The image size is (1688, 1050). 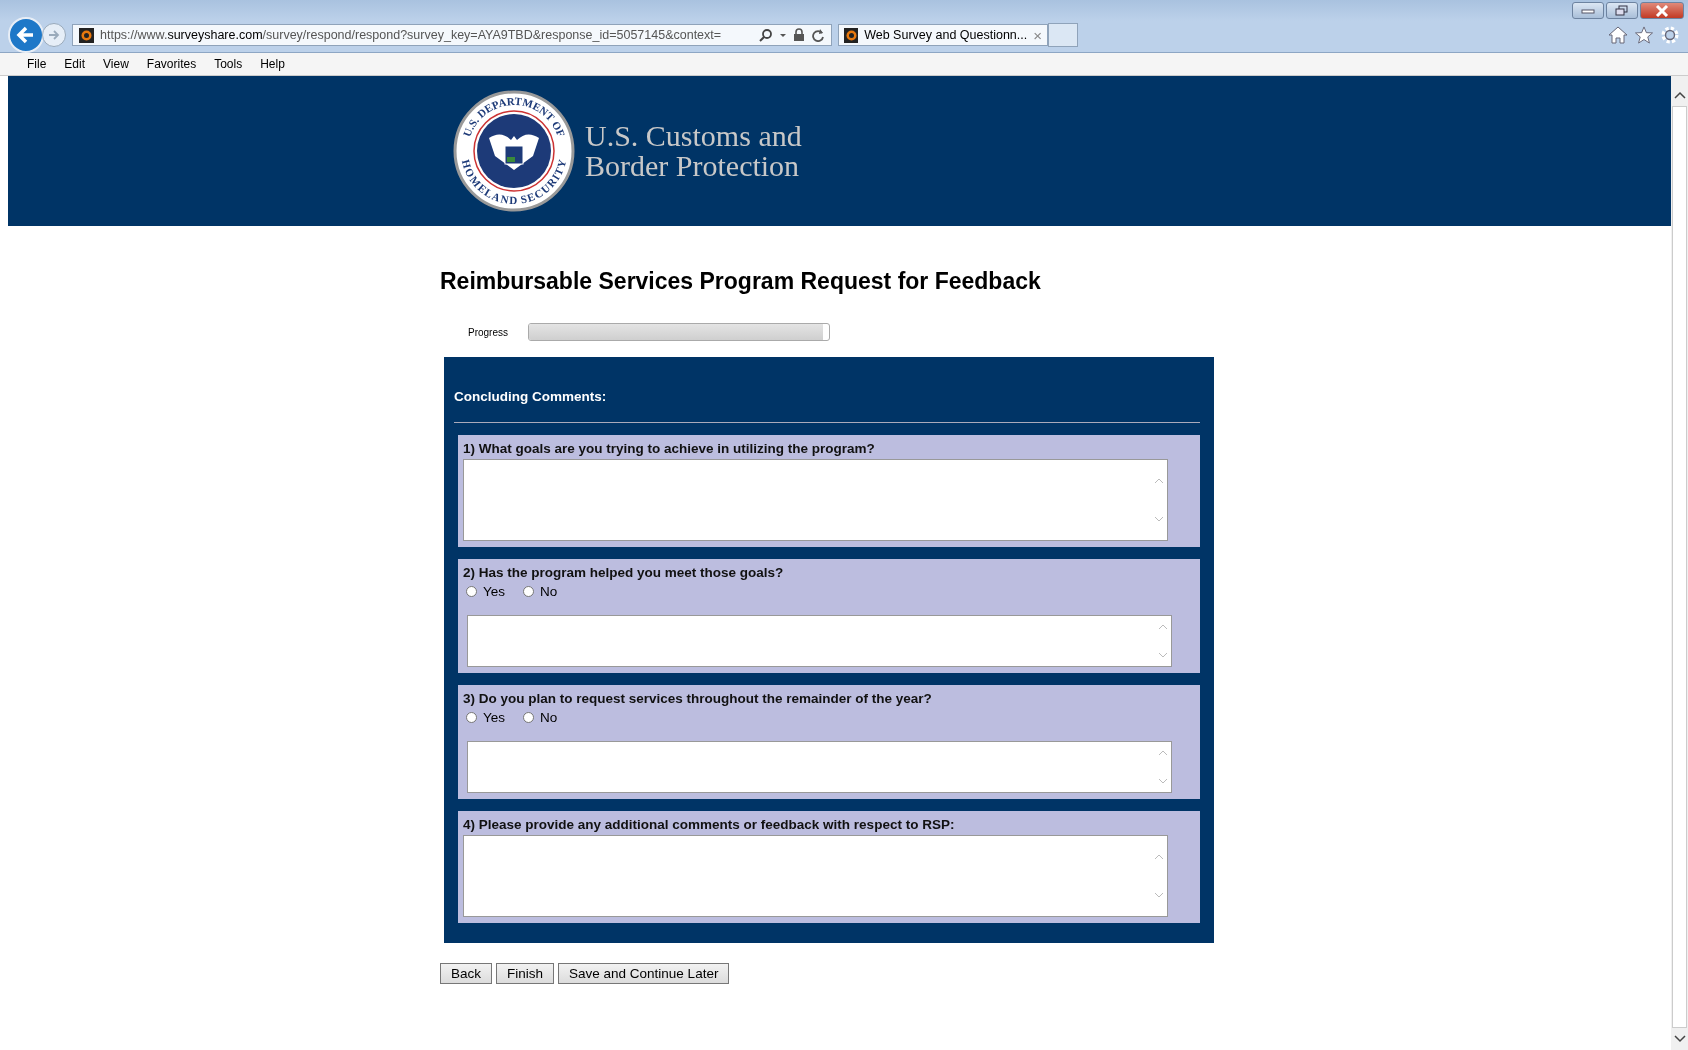 What do you see at coordinates (818, 35) in the screenshot?
I see `refresh-icon` at bounding box center [818, 35].